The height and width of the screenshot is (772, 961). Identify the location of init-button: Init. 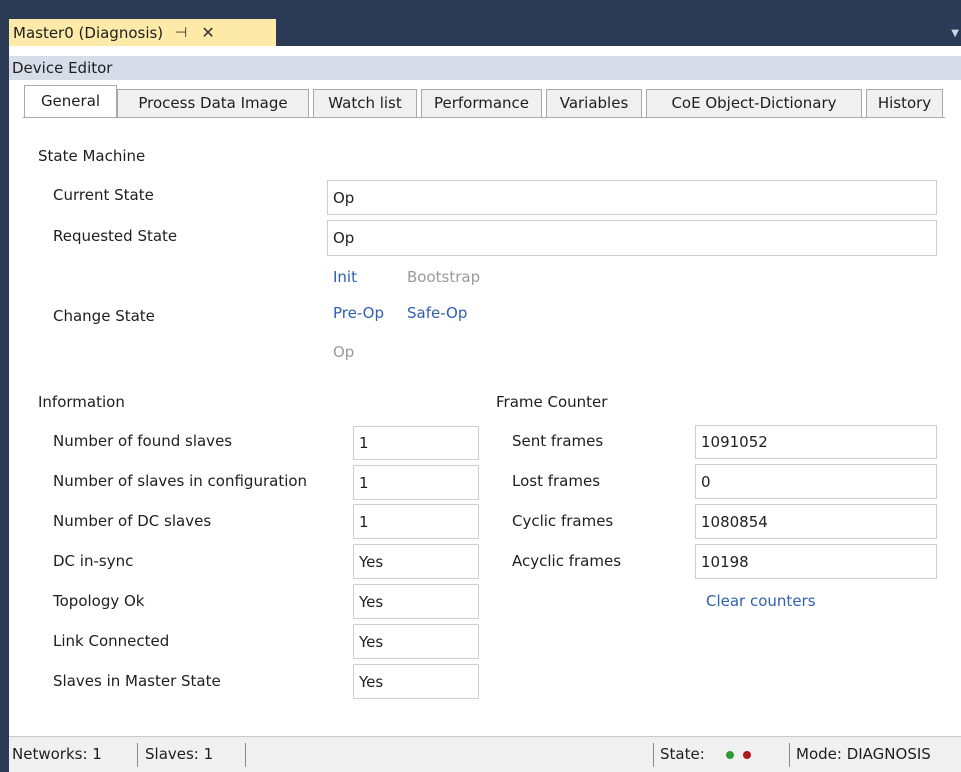
(345, 277).